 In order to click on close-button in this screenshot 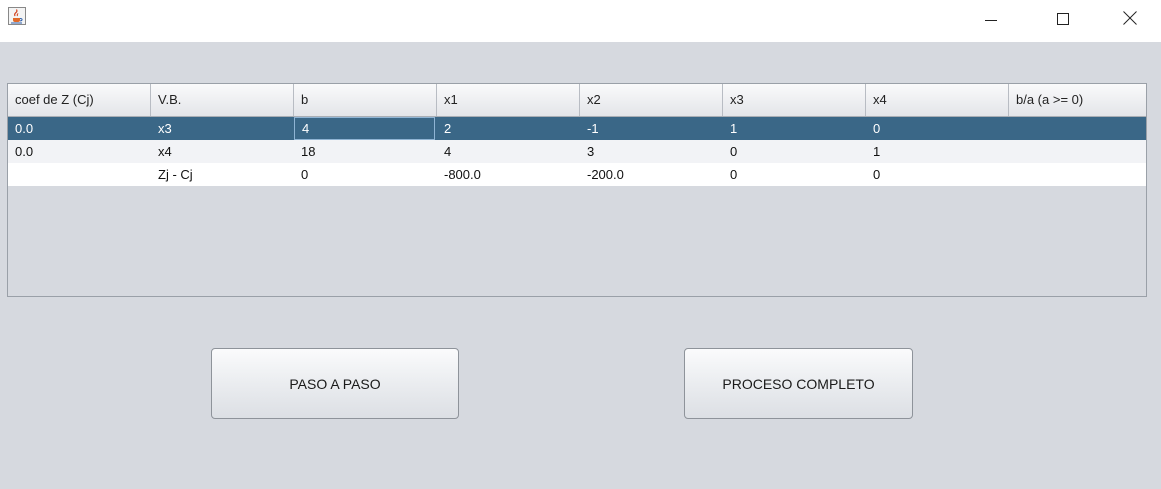, I will do `click(1130, 18)`.